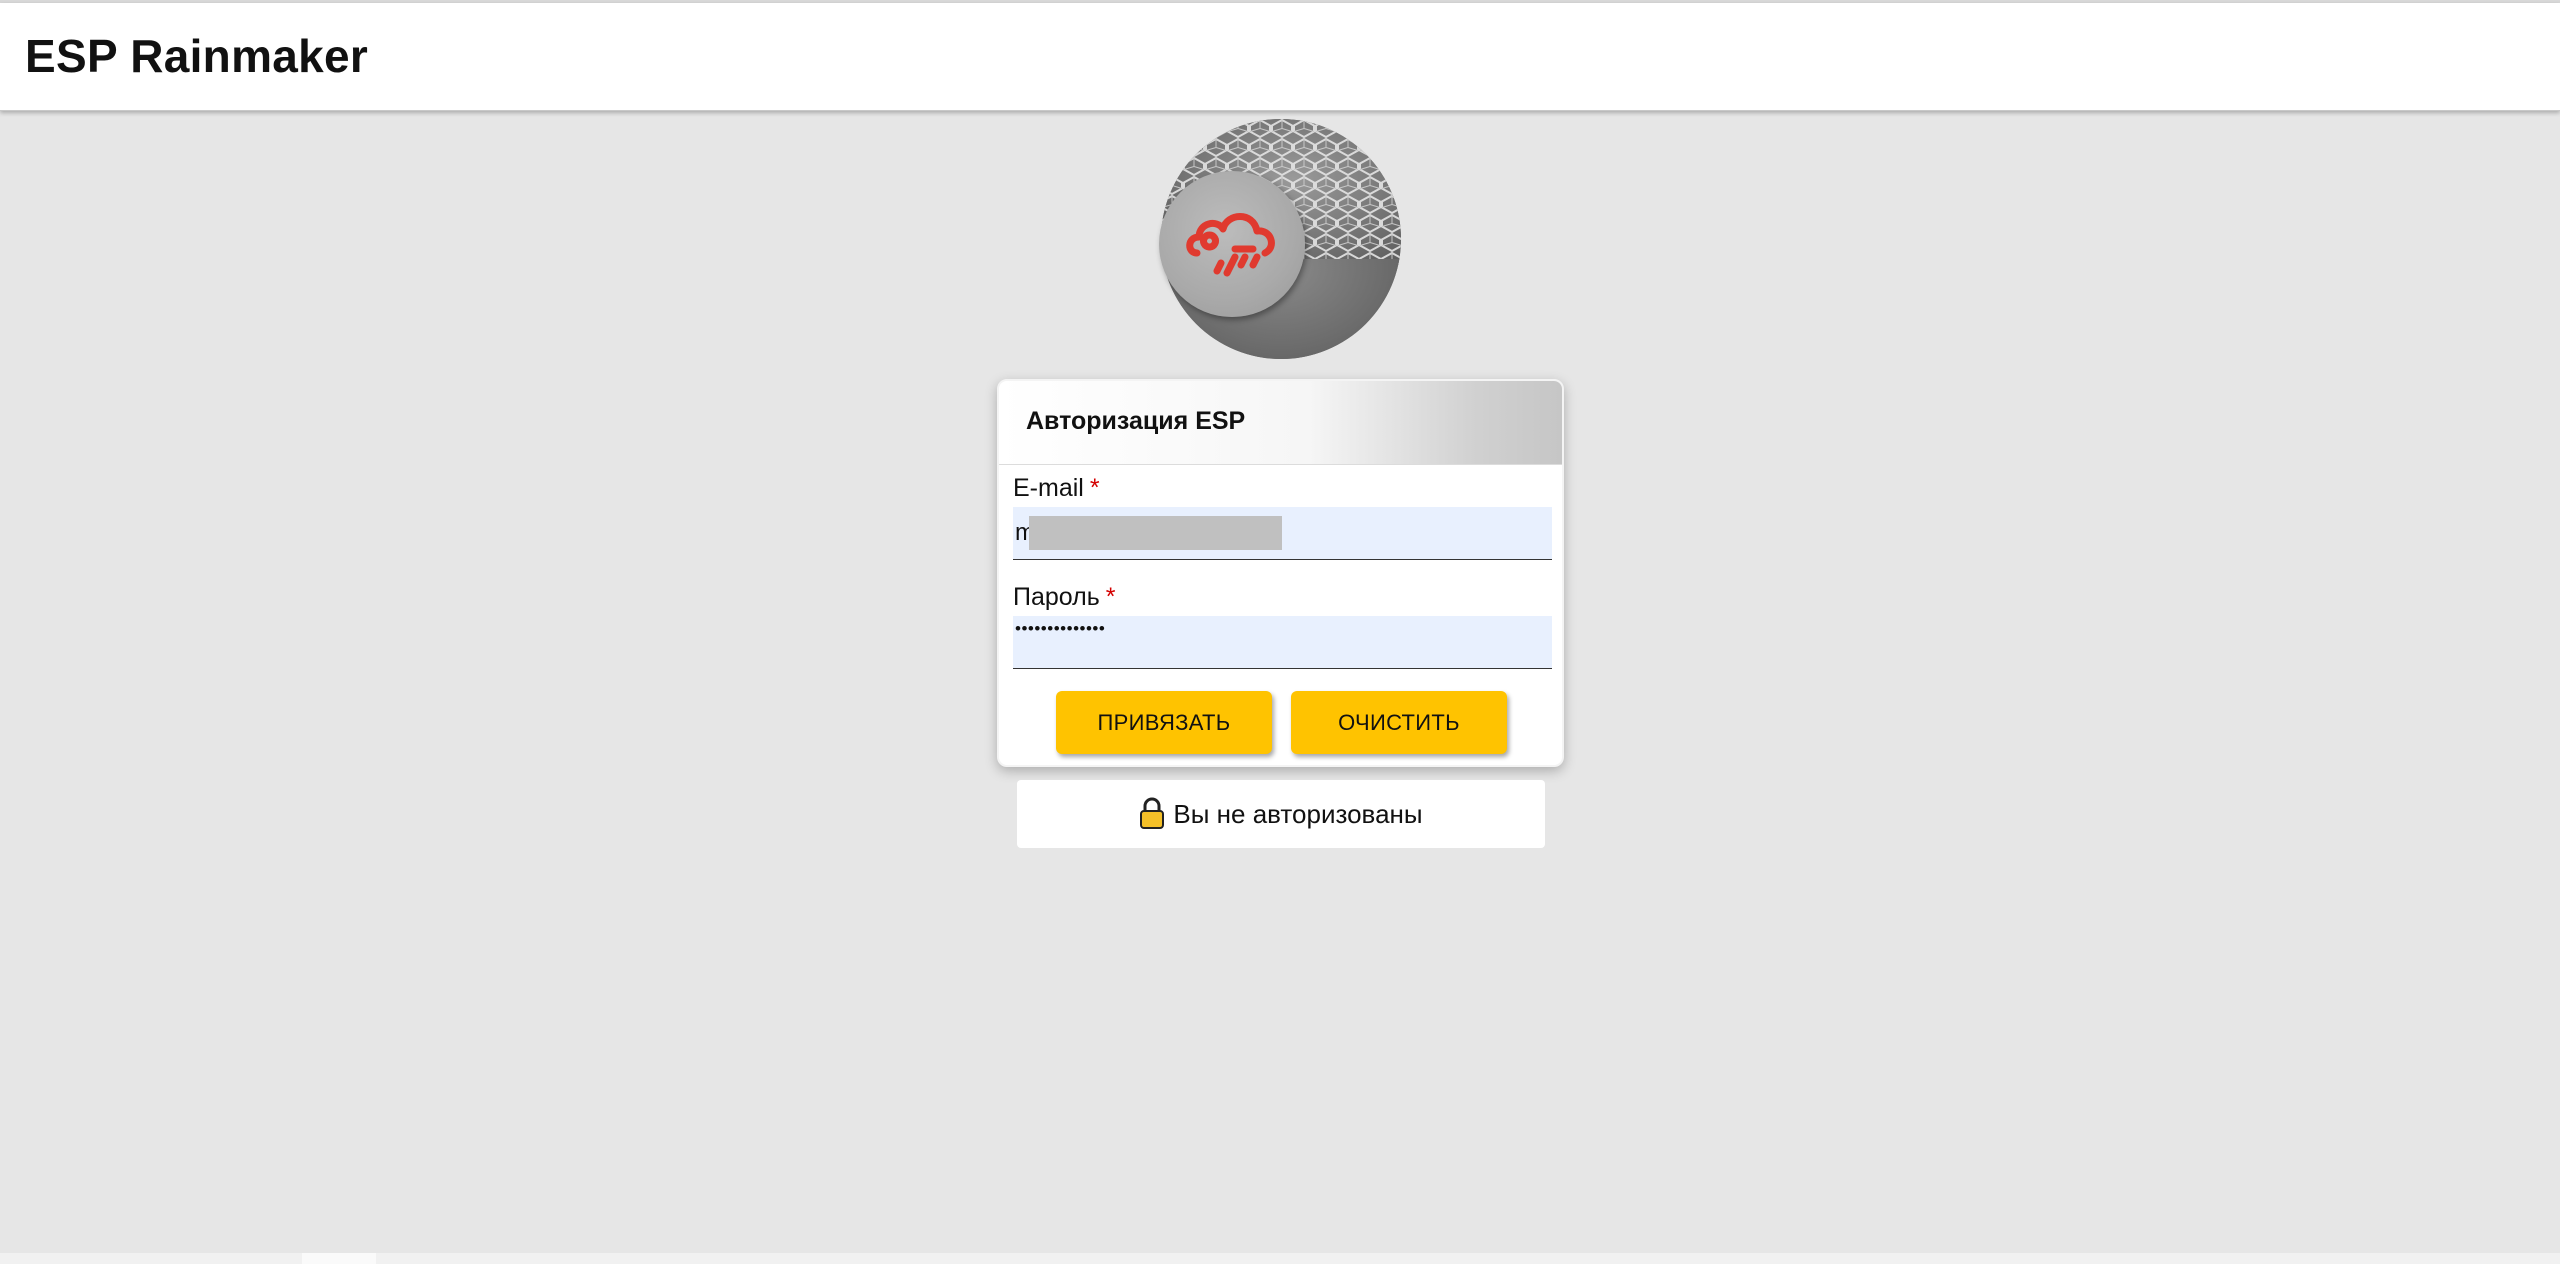 This screenshot has width=2560, height=1264. I want to click on app-title: ESP Rainmaker, so click(197, 56).